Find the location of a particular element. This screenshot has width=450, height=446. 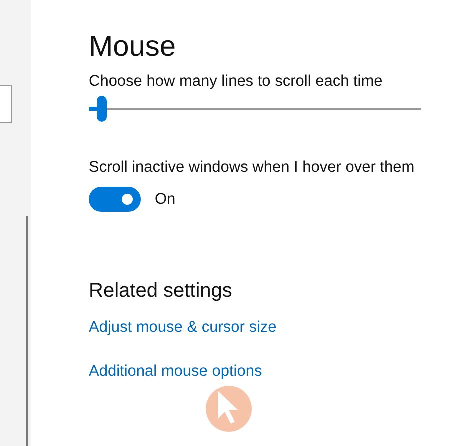

settings-link: Additional mouse options is located at coordinates (175, 372).